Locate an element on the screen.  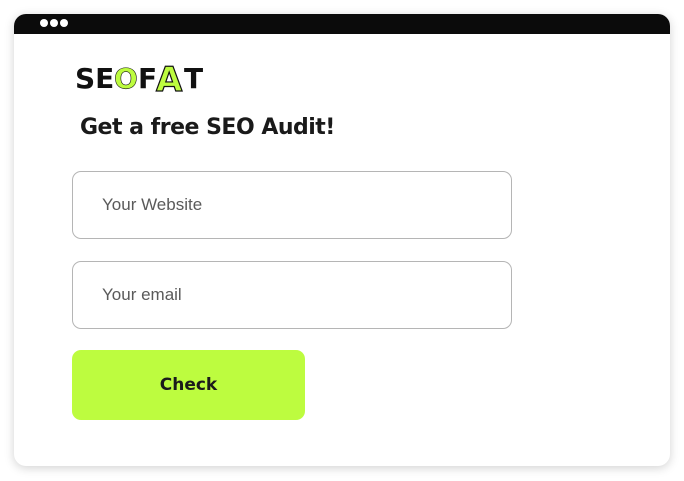
logo-text-f: F is located at coordinates (147, 78).